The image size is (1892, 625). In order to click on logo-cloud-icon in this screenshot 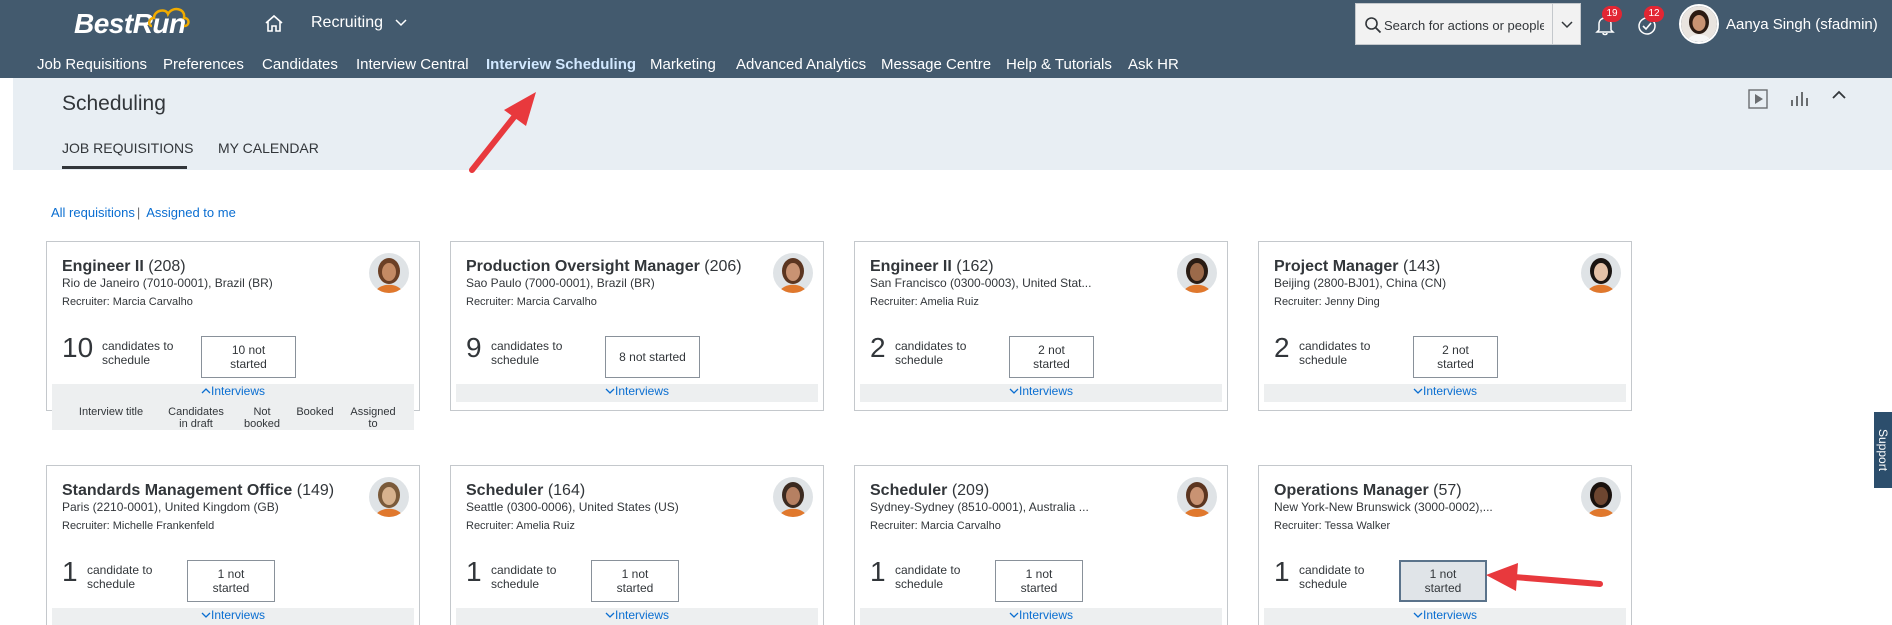, I will do `click(169, 17)`.